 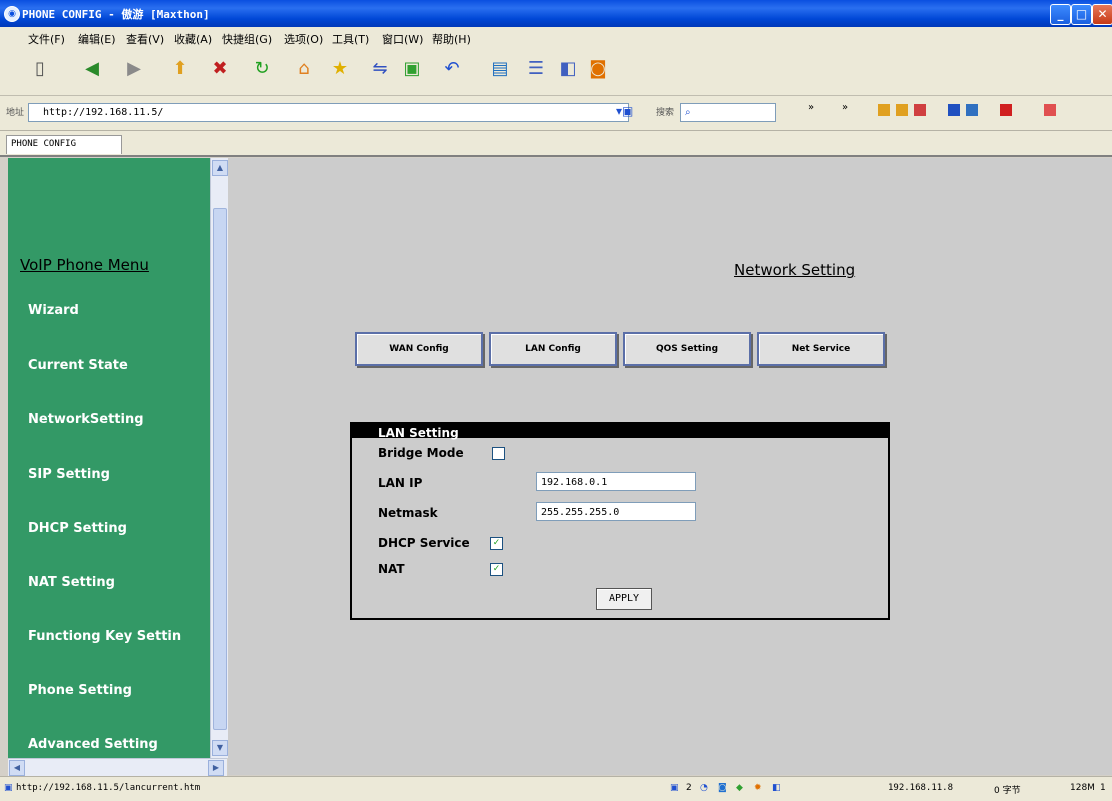 What do you see at coordinates (921, 788) in the screenshot?
I see `status-ip: 192.168.11.8` at bounding box center [921, 788].